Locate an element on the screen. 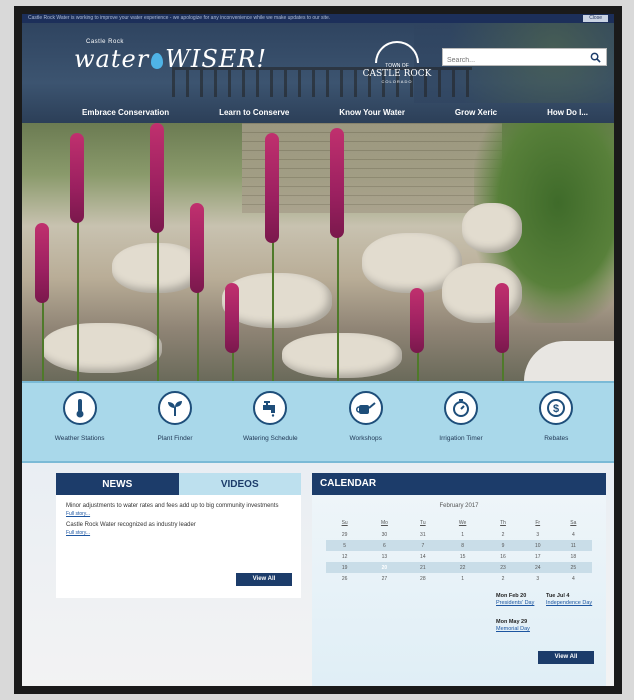 This screenshot has width=634, height=700. calendar-day-today: 20 is located at coordinates (384, 567).